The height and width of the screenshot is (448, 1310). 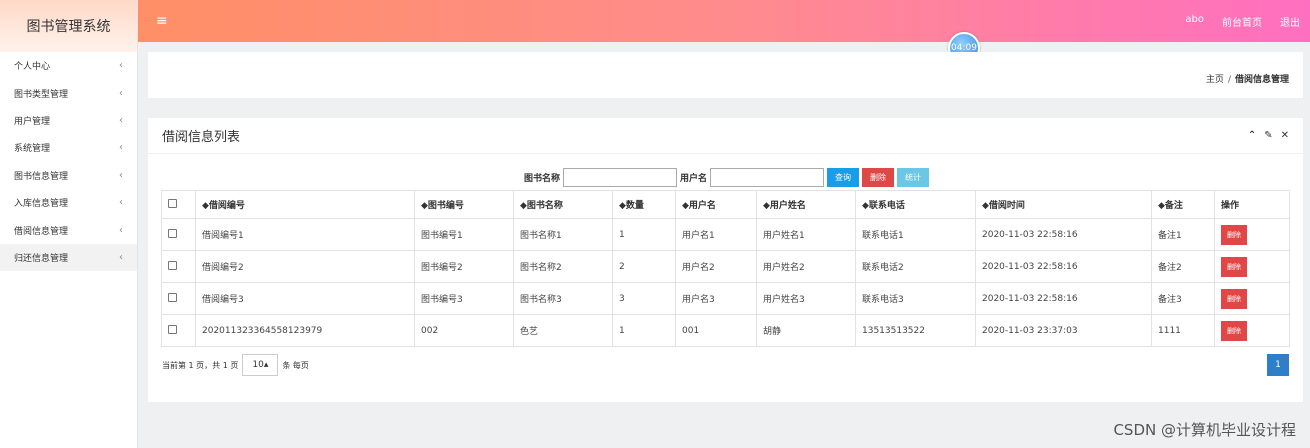 I want to click on col-quantity: ◆数量, so click(x=644, y=204).